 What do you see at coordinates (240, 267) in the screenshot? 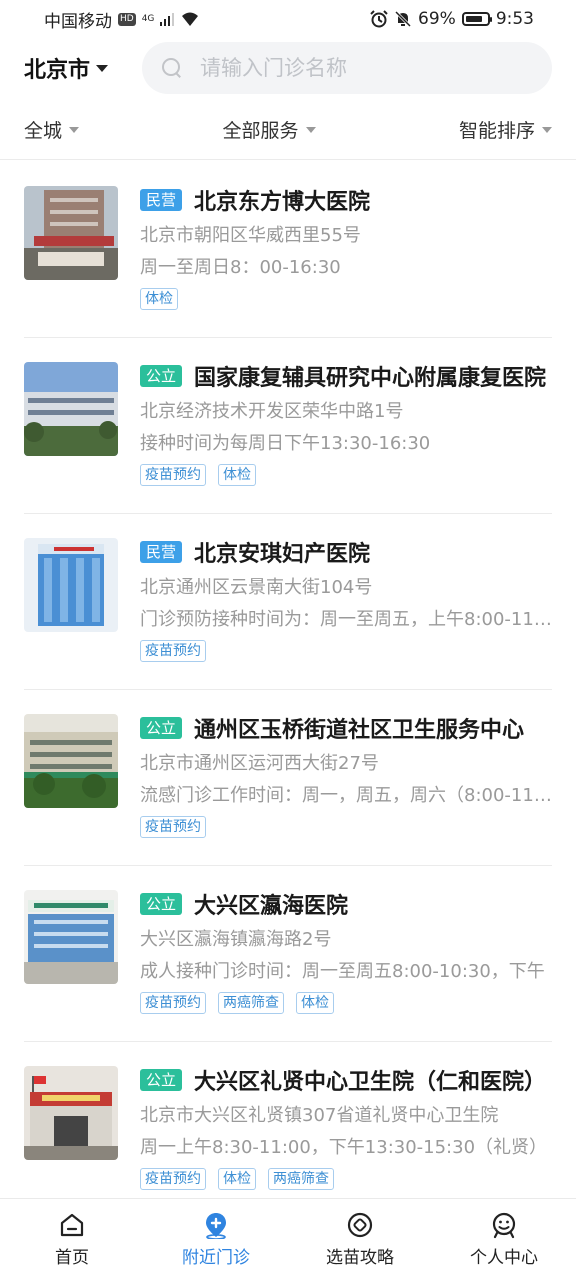
I see `clinic-hours: 周一至周日8：00-16:30` at bounding box center [240, 267].